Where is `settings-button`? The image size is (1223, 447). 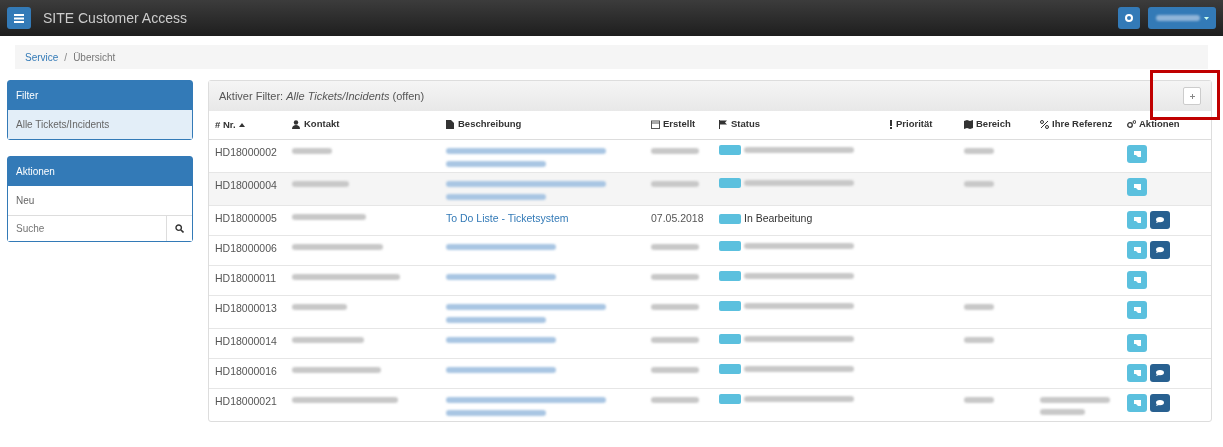
settings-button is located at coordinates (1129, 18).